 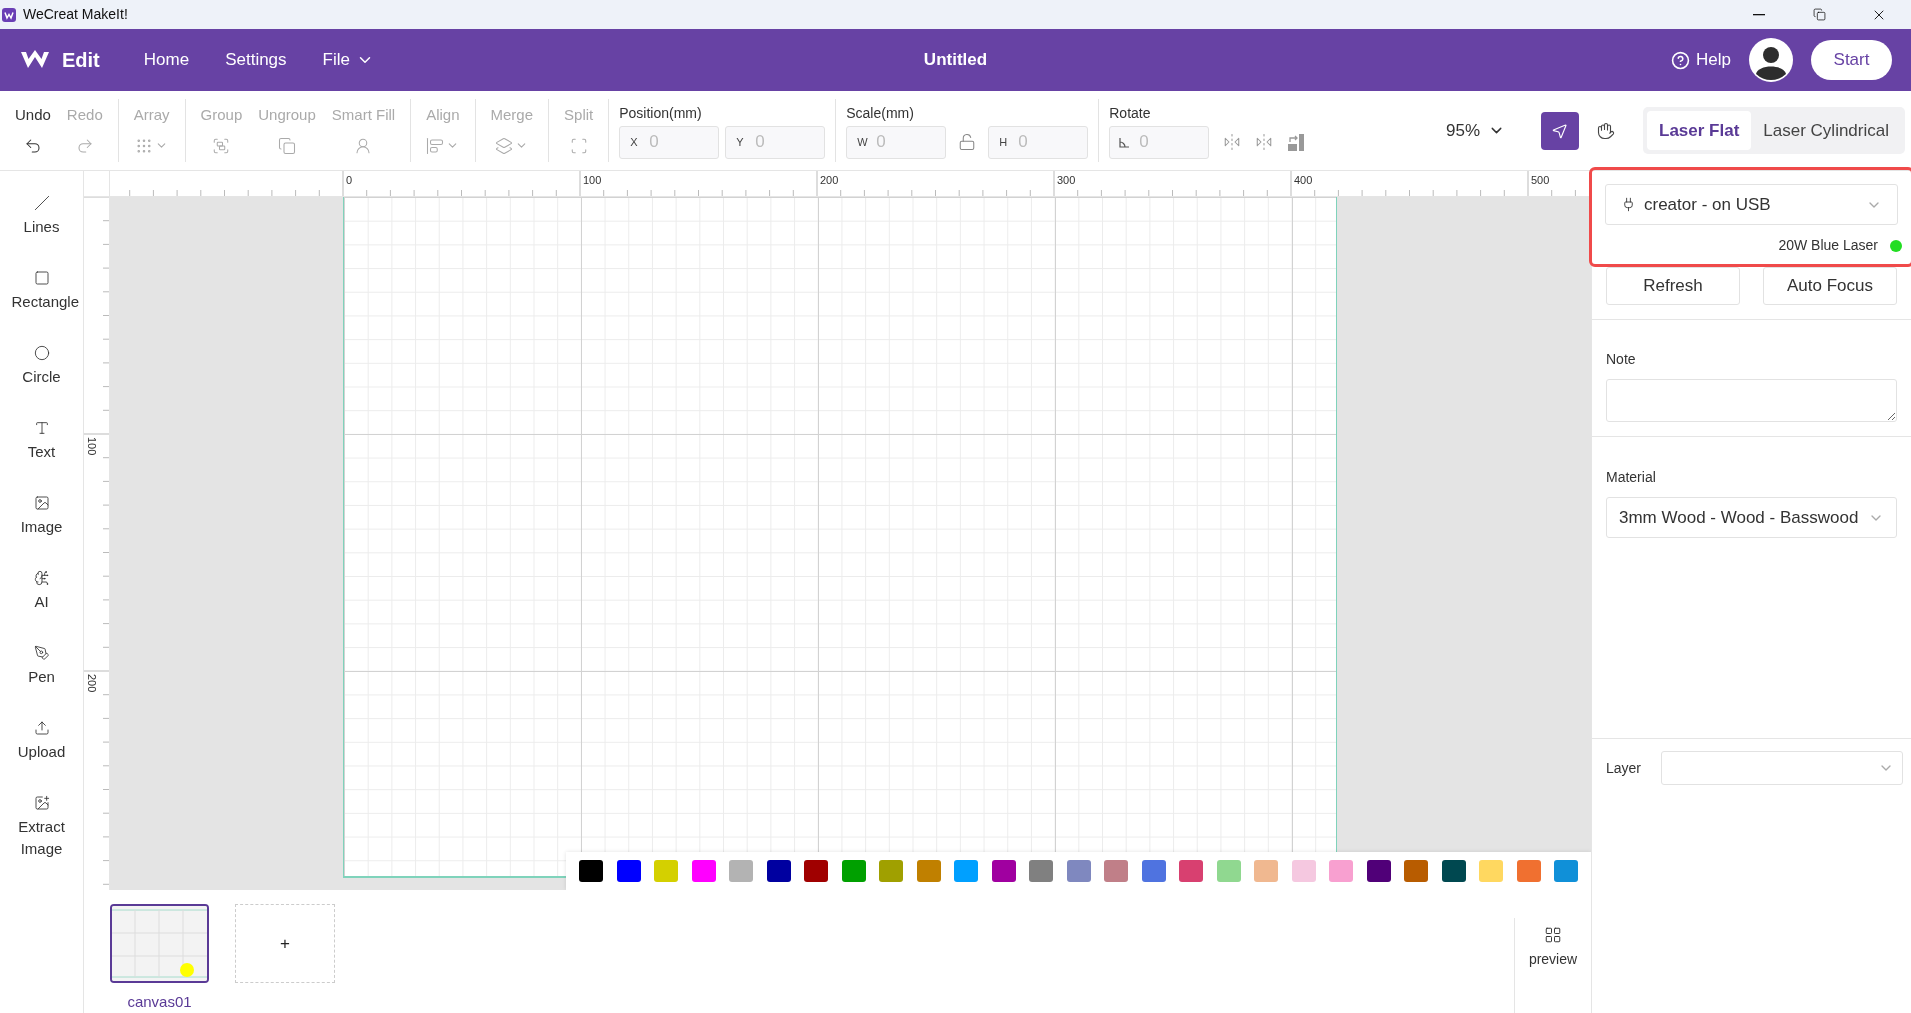 What do you see at coordinates (41, 503) in the screenshot?
I see `image-icon` at bounding box center [41, 503].